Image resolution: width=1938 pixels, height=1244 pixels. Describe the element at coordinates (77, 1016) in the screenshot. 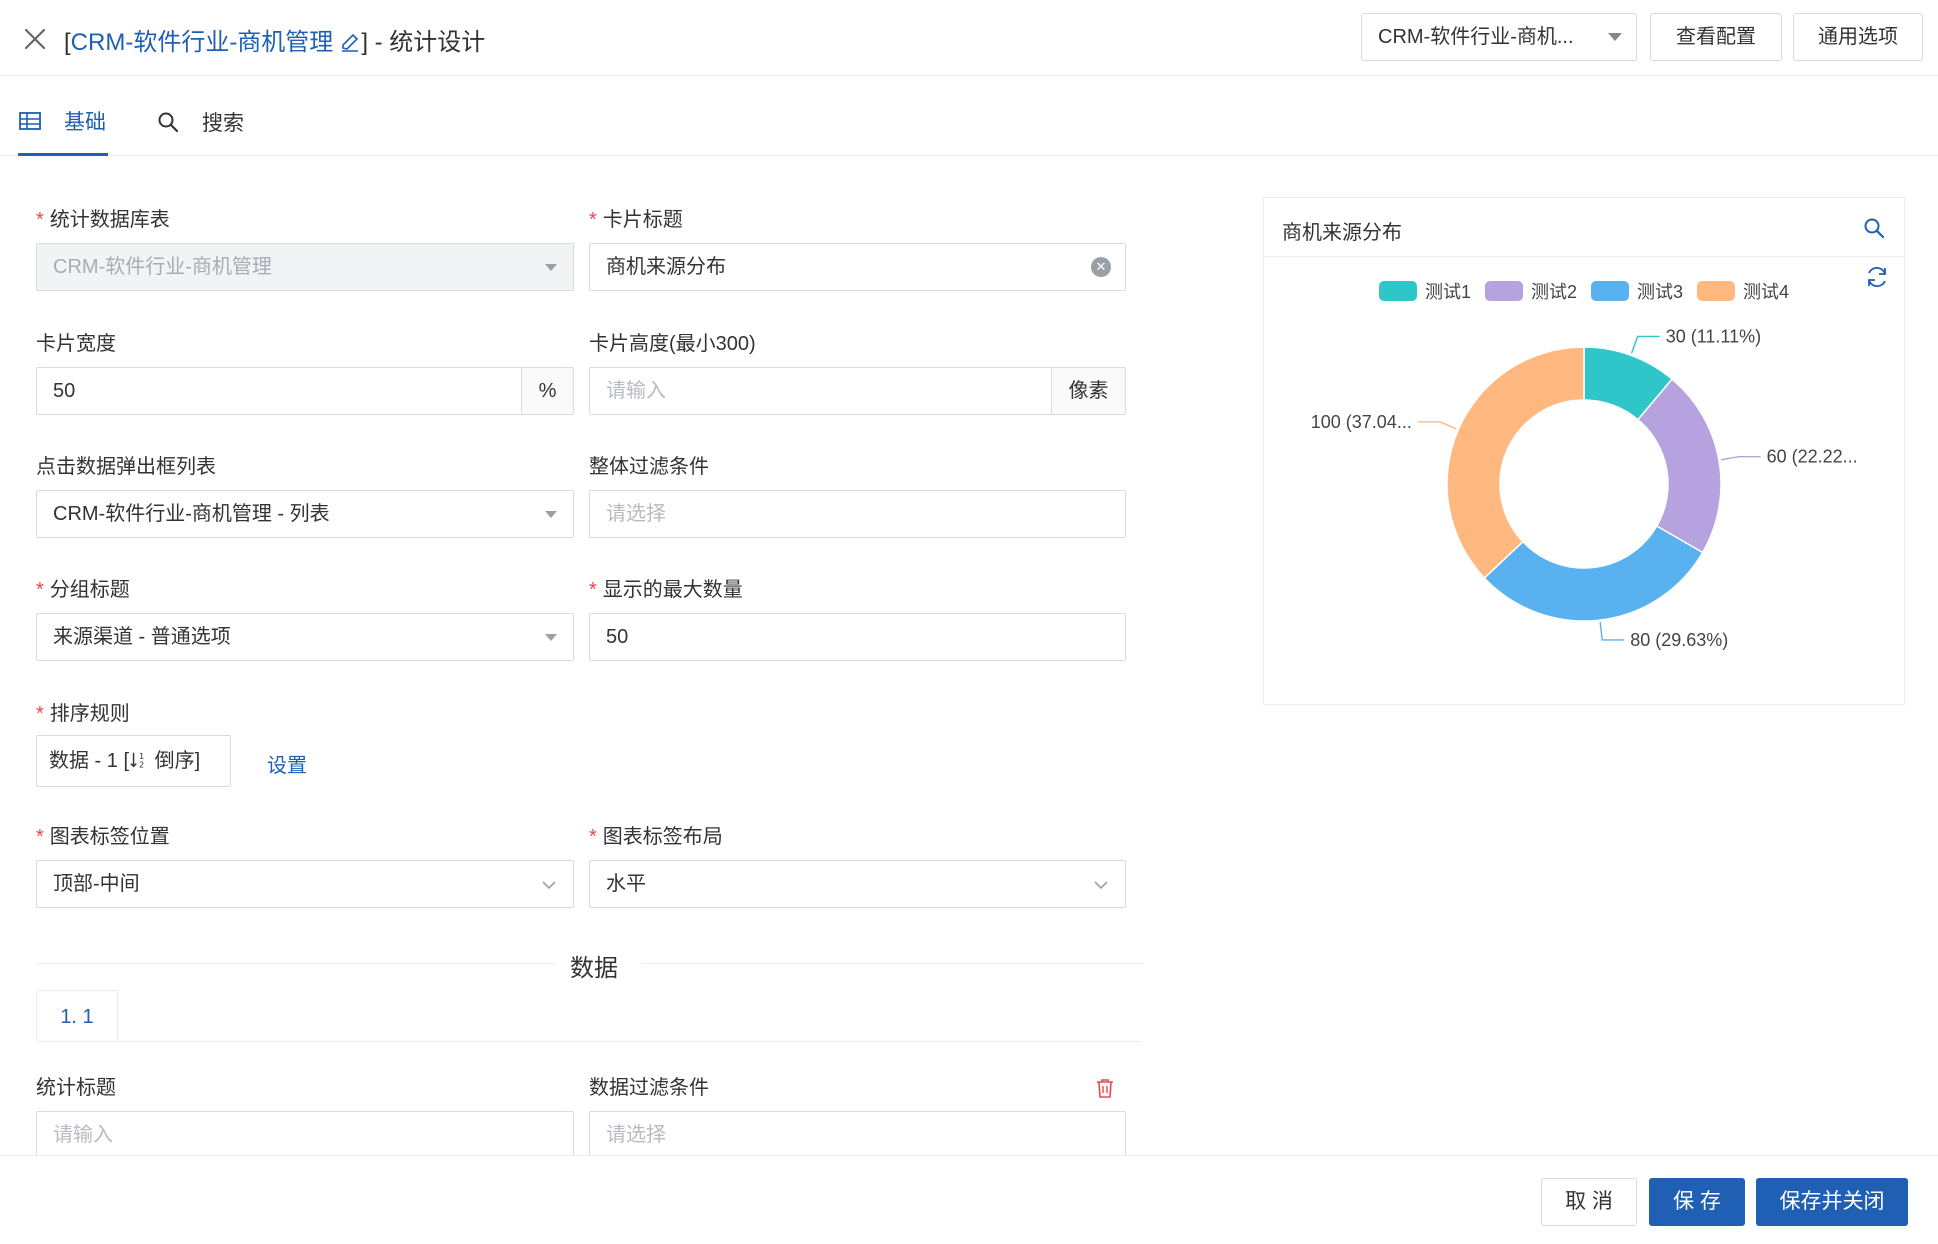

I see `data-tab-1-1: 1. 1` at that location.